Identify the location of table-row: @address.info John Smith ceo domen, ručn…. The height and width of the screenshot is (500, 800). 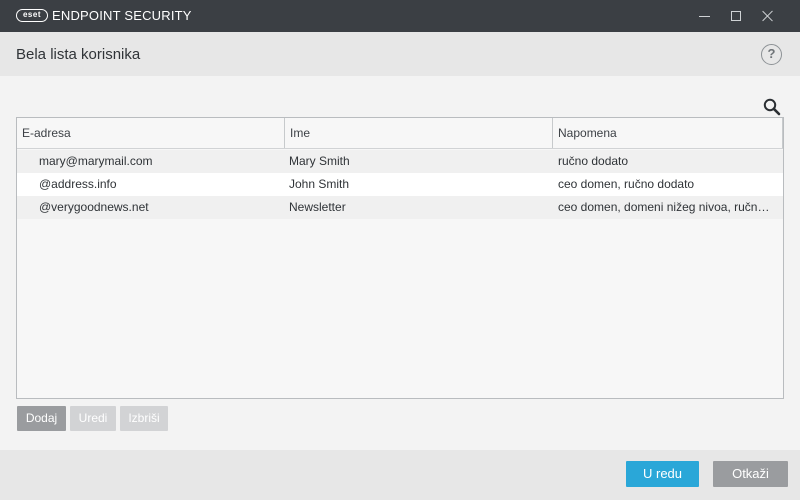
(400, 184).